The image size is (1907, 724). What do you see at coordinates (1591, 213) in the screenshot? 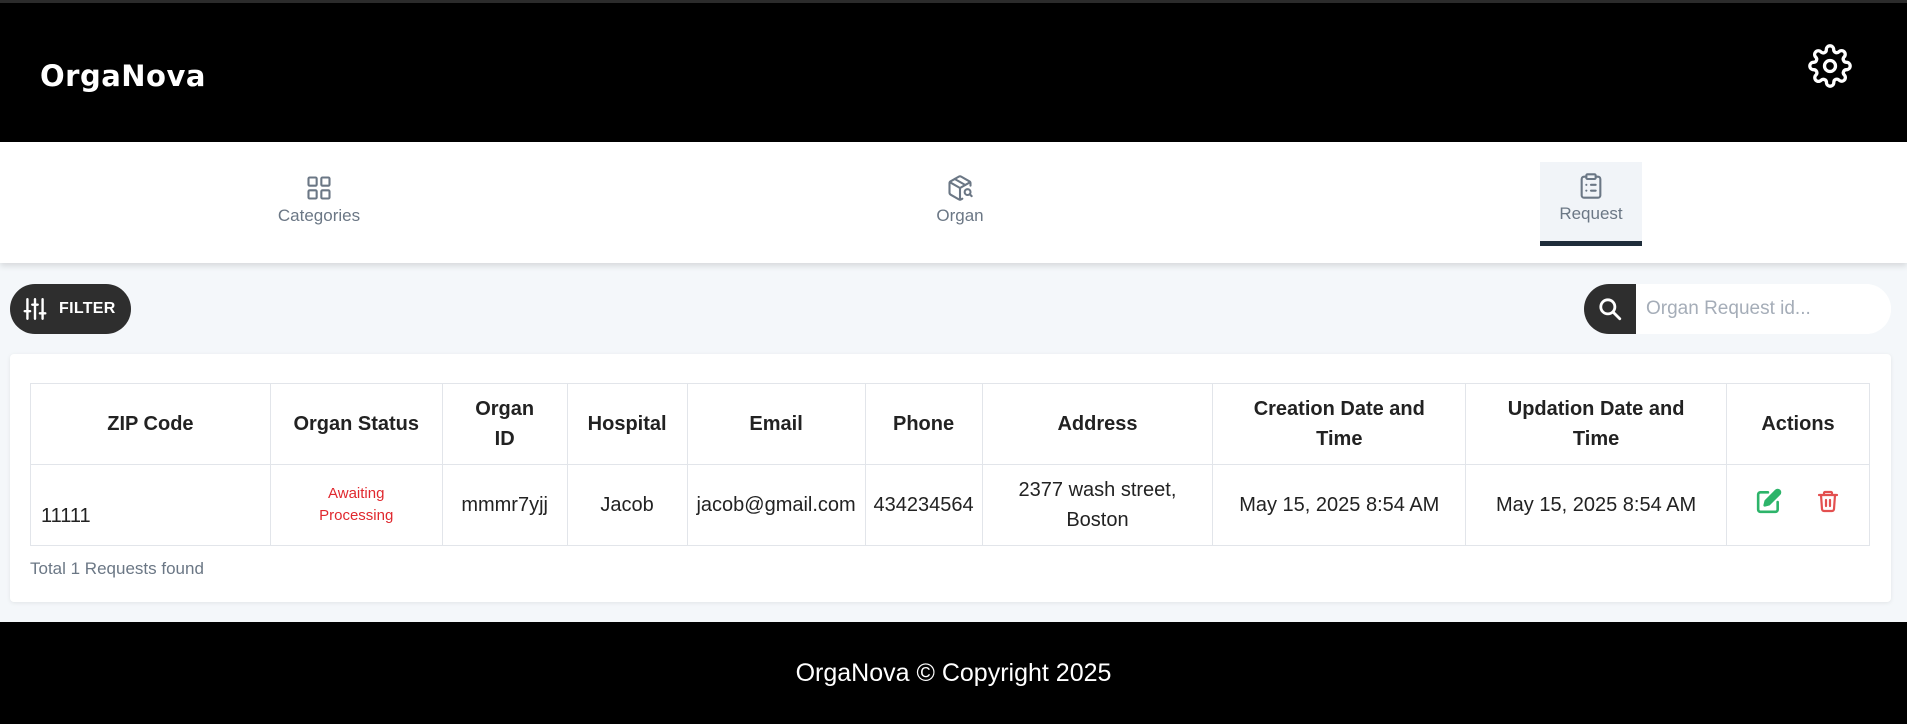
I see `nav-item-label: Request` at bounding box center [1591, 213].